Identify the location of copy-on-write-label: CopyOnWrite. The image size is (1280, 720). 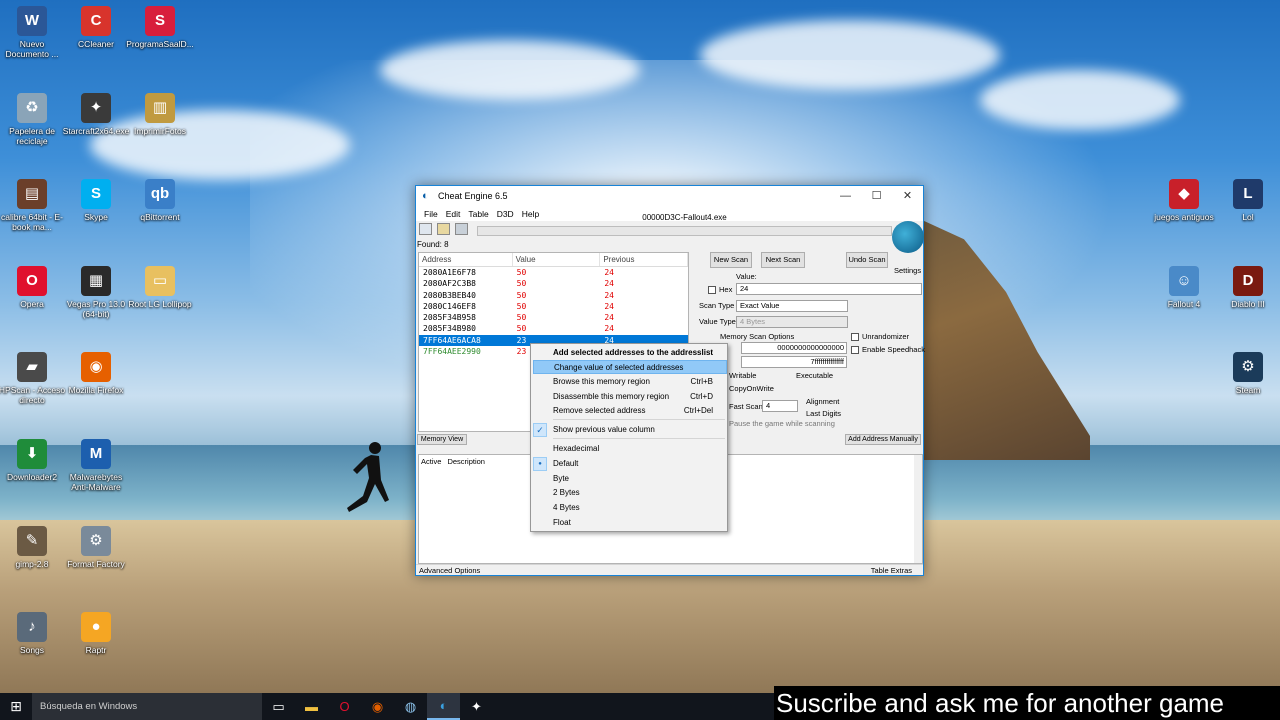
(751, 388).